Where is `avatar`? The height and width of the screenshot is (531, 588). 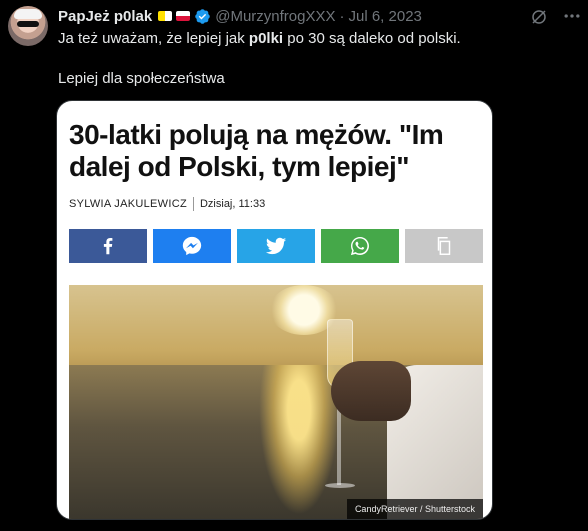 avatar is located at coordinates (28, 26).